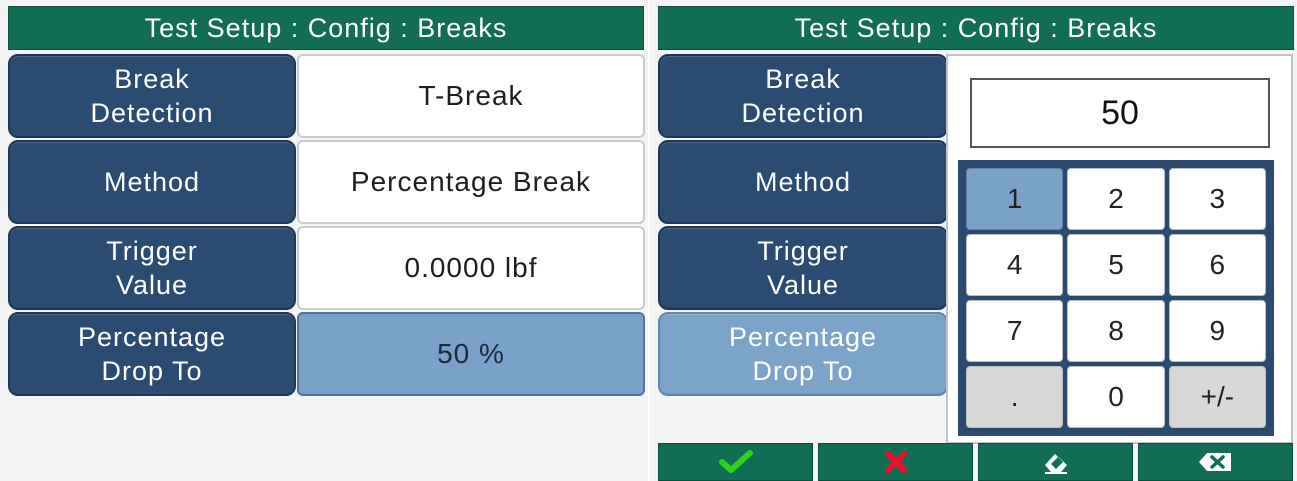 This screenshot has height=481, width=1297. Describe the element at coordinates (1015, 265) in the screenshot. I see `key-4: 4` at that location.